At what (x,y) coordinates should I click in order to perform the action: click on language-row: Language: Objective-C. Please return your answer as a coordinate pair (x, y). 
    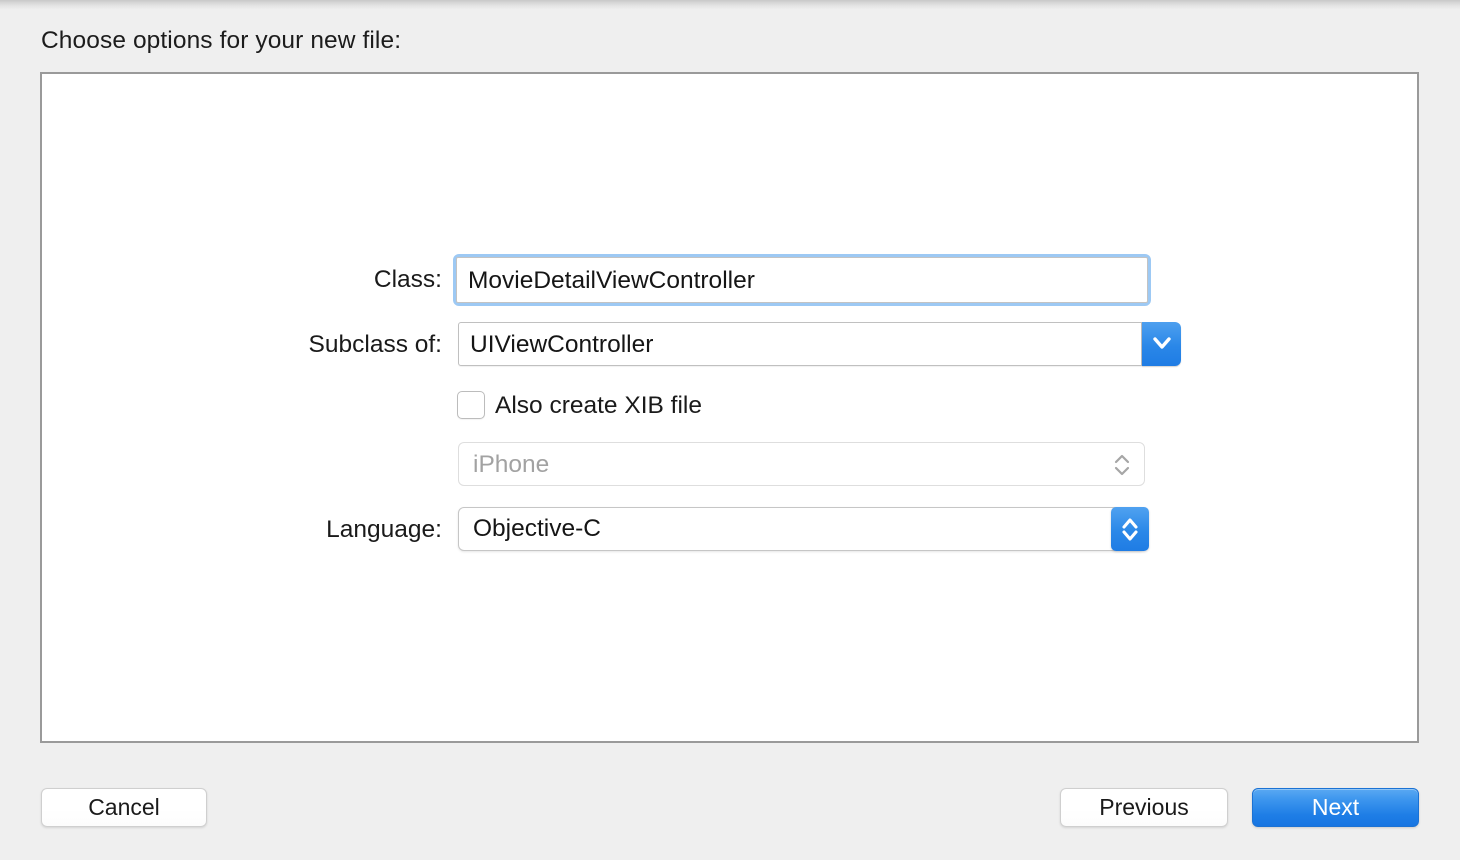
    Looking at the image, I should click on (731, 530).